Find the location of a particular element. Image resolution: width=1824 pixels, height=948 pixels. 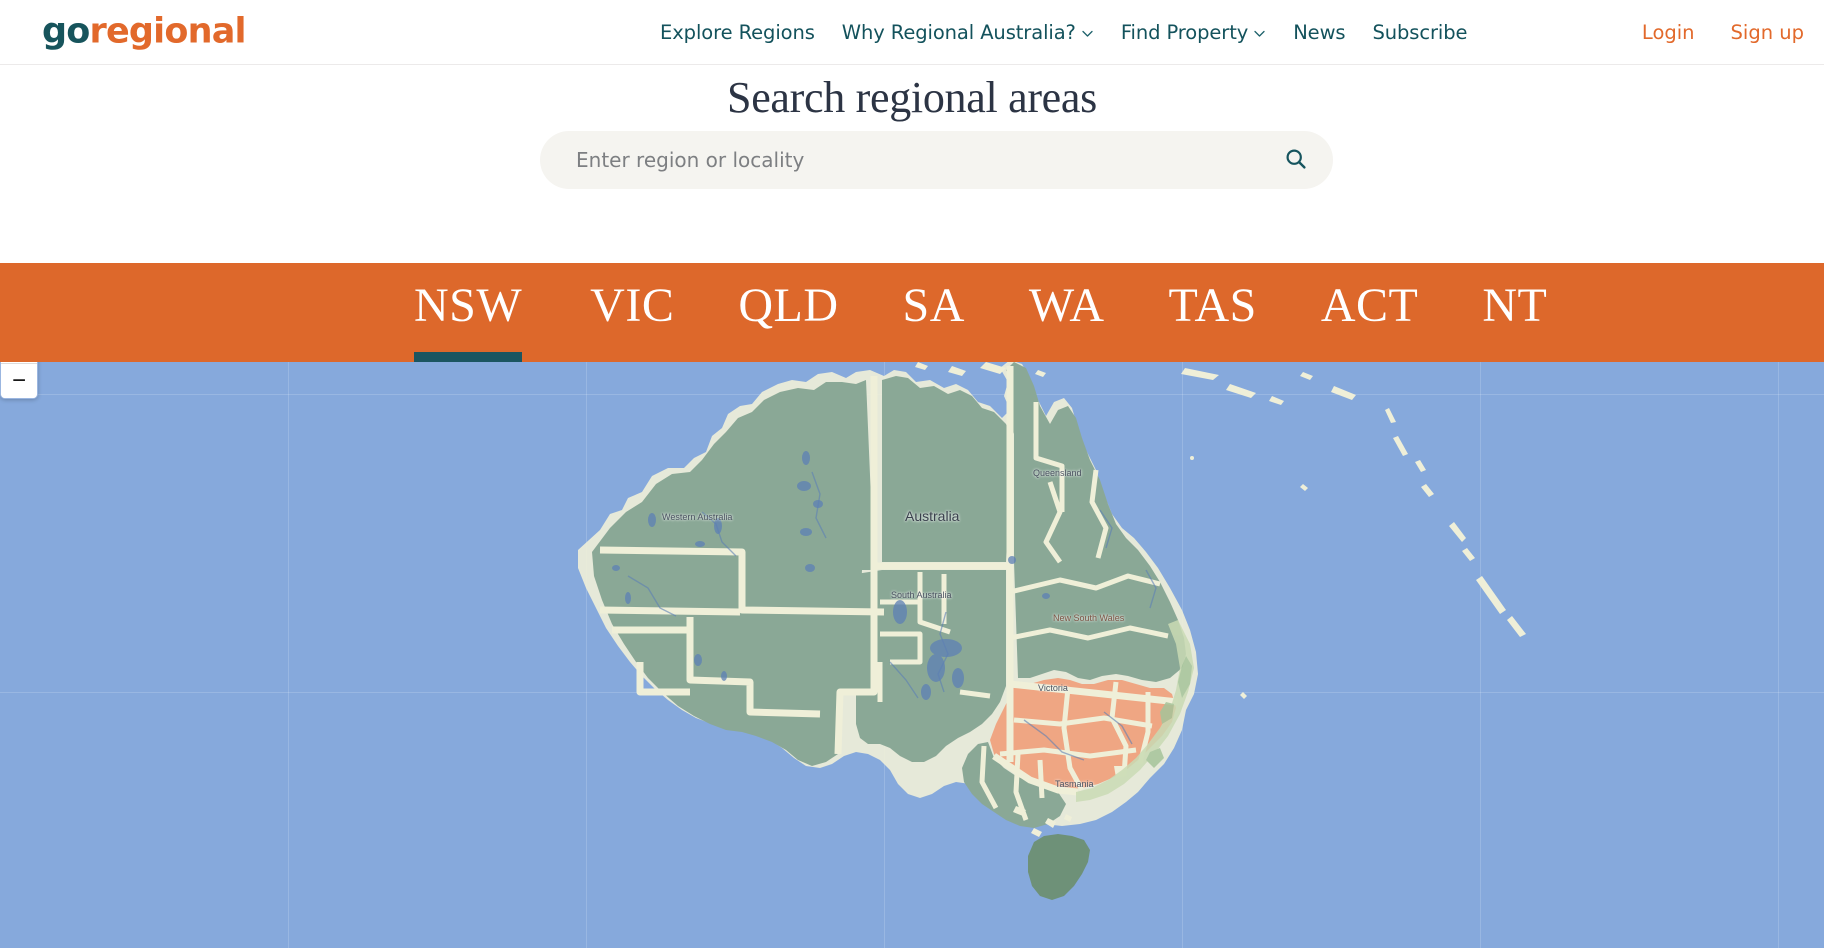

nav-label: Why Regional Australia? is located at coordinates (958, 32).